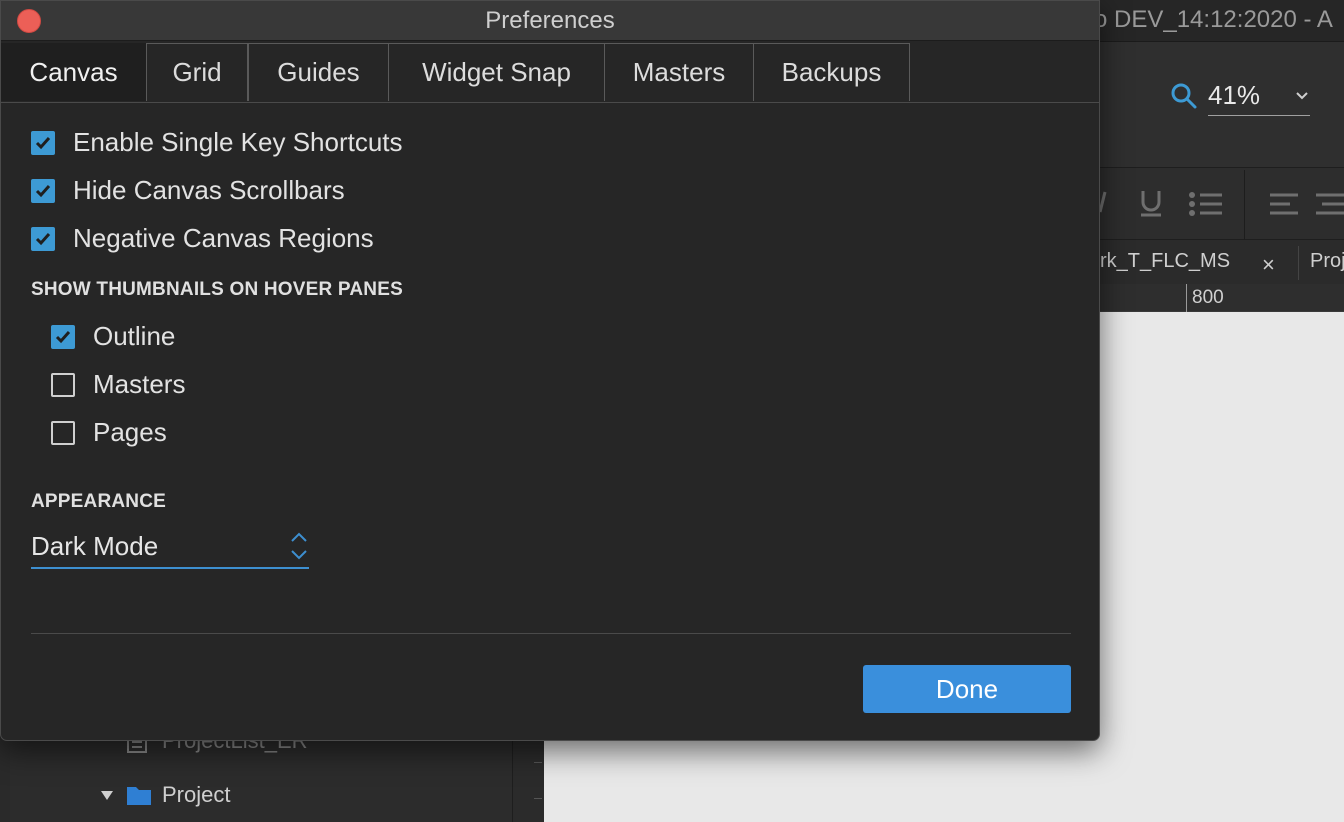 The height and width of the screenshot is (822, 1344). I want to click on up-down-chevron-icon, so click(299, 546).